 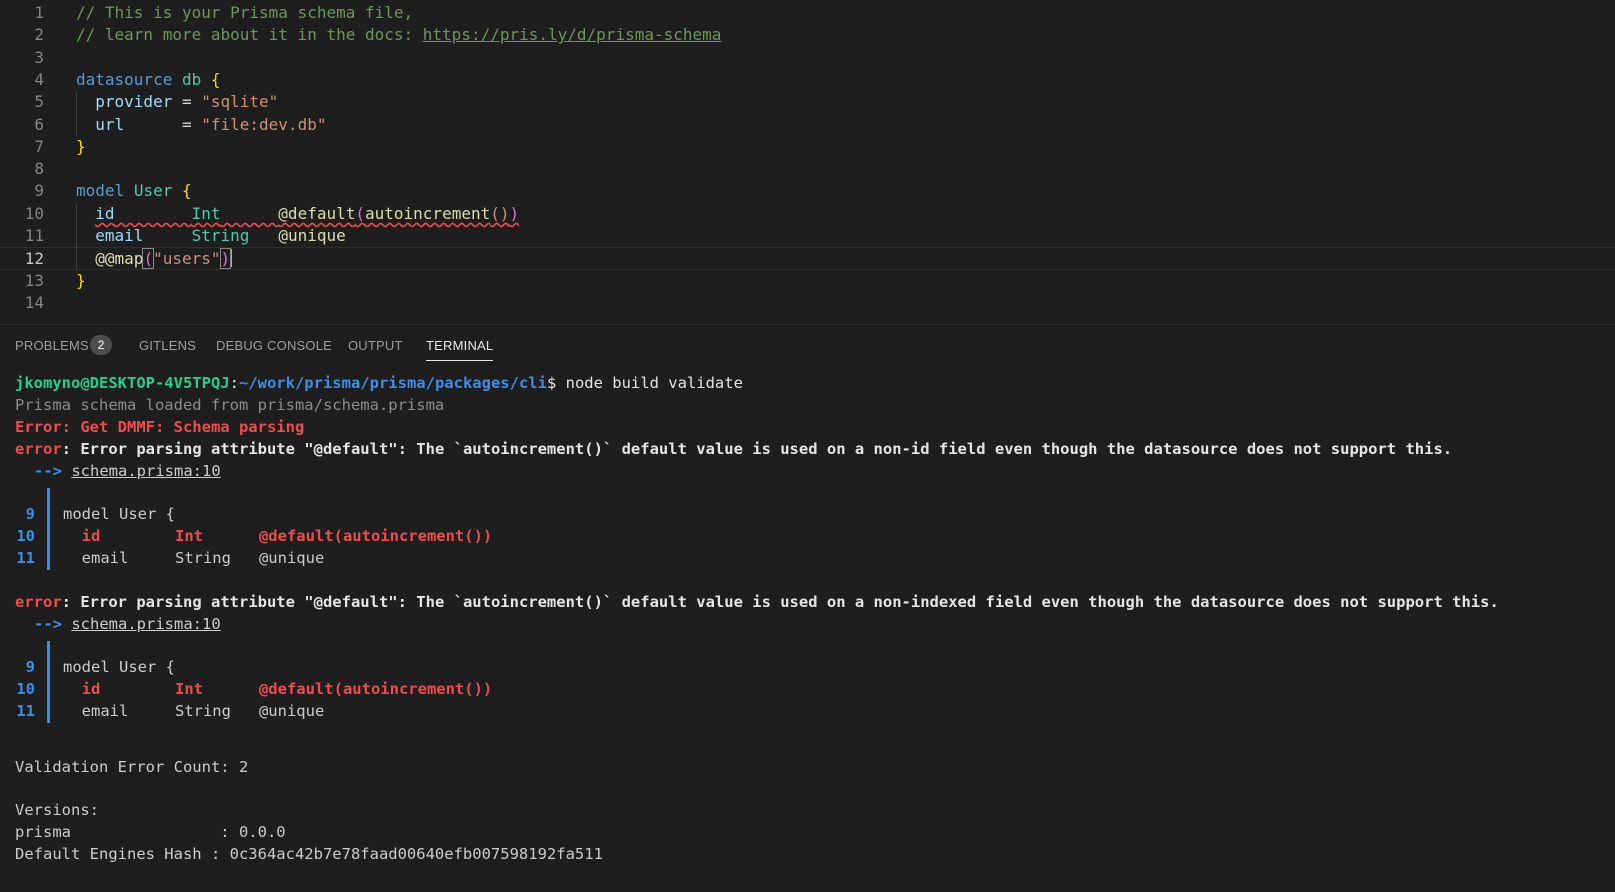 I want to click on code-text: @@map("users"), so click(x=154, y=259).